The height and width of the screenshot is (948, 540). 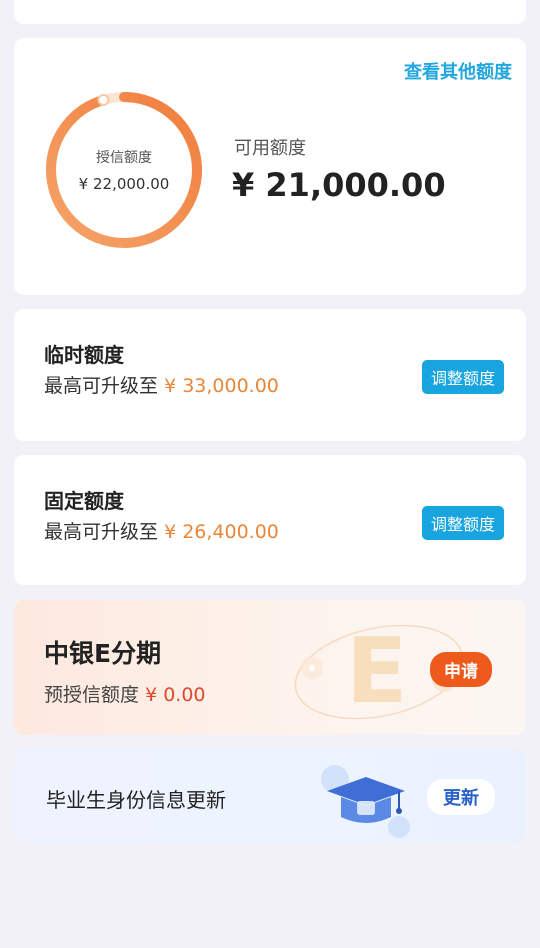 I want to click on pre-credit-label: 预授信额度, so click(x=92, y=695).